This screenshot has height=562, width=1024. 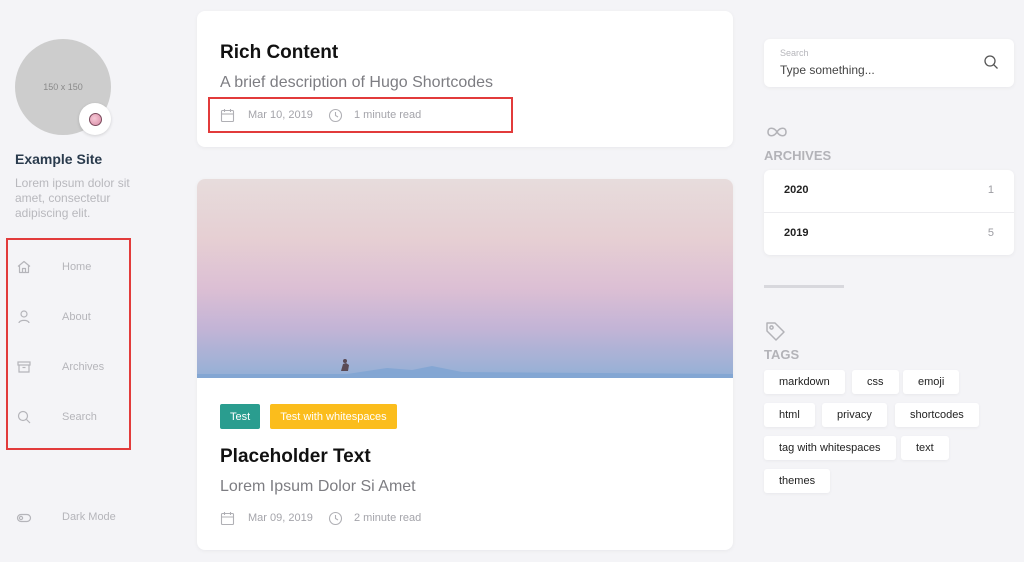 I want to click on tag-icon, so click(x=777, y=330).